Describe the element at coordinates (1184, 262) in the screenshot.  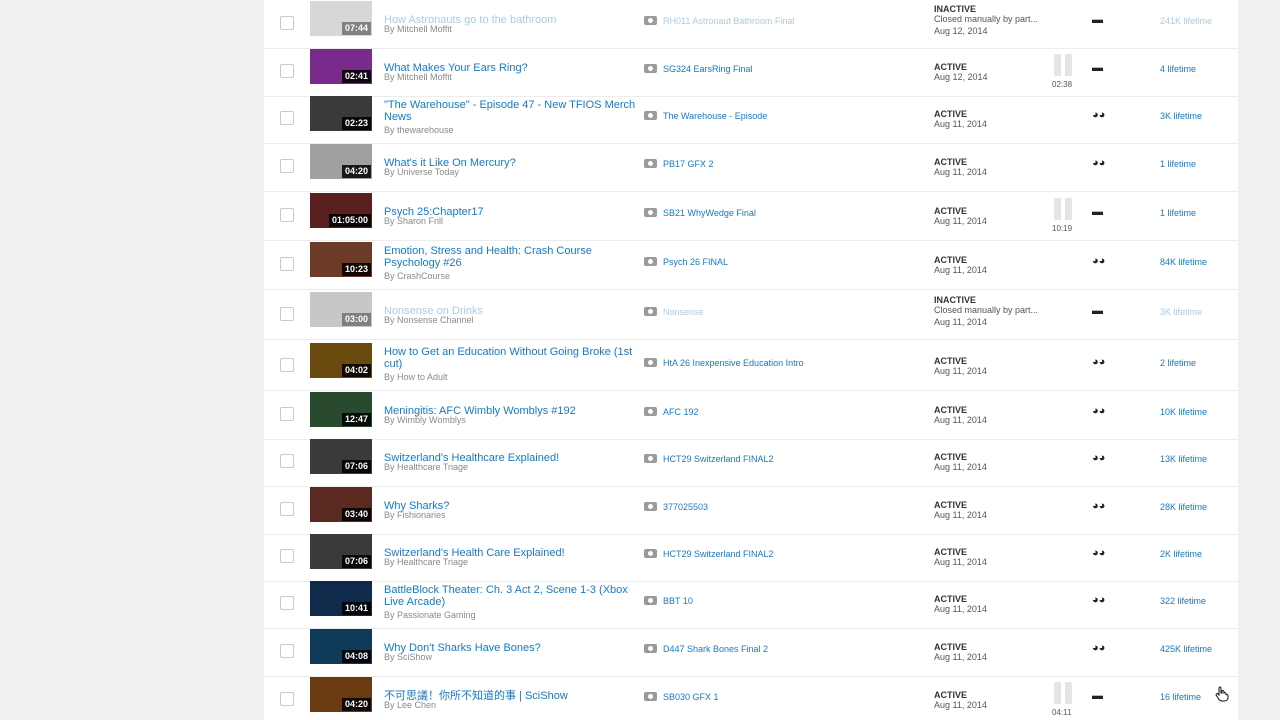
I see `lifetime-revenue: 84K lifetime` at that location.